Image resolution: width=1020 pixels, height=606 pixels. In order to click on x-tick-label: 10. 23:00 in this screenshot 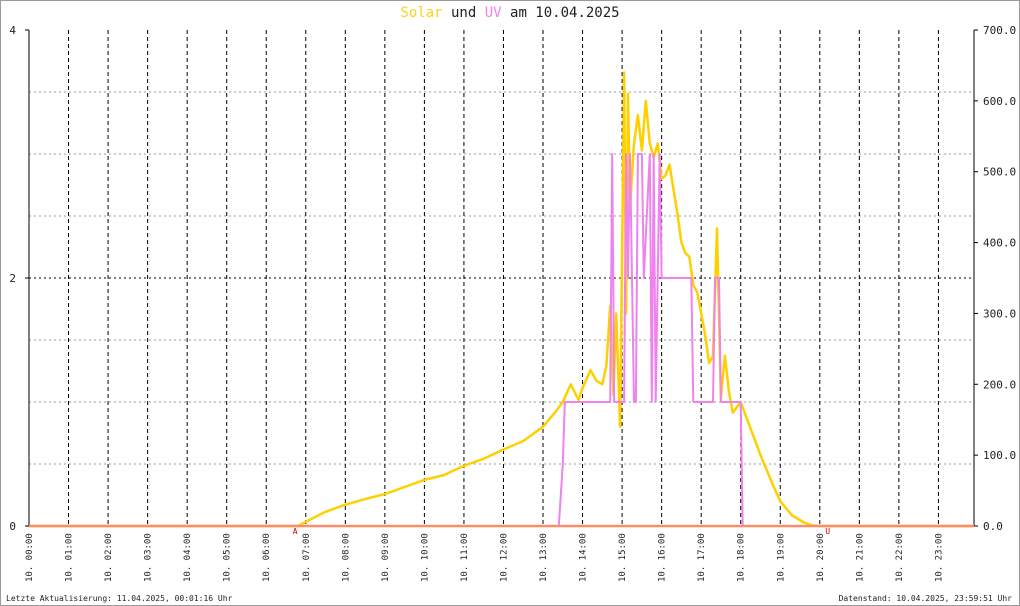, I will do `click(939, 557)`.